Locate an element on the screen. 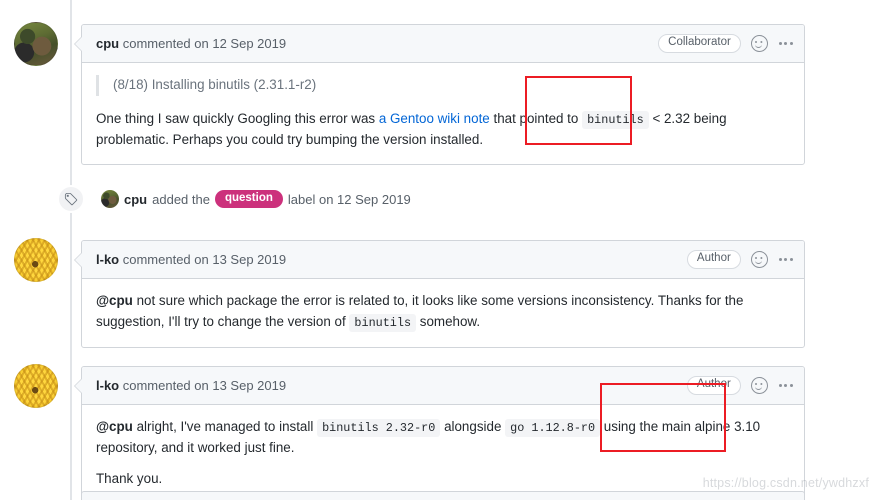 Image resolution: width=877 pixels, height=500 pixels. mini-avatar-cpu is located at coordinates (110, 199).